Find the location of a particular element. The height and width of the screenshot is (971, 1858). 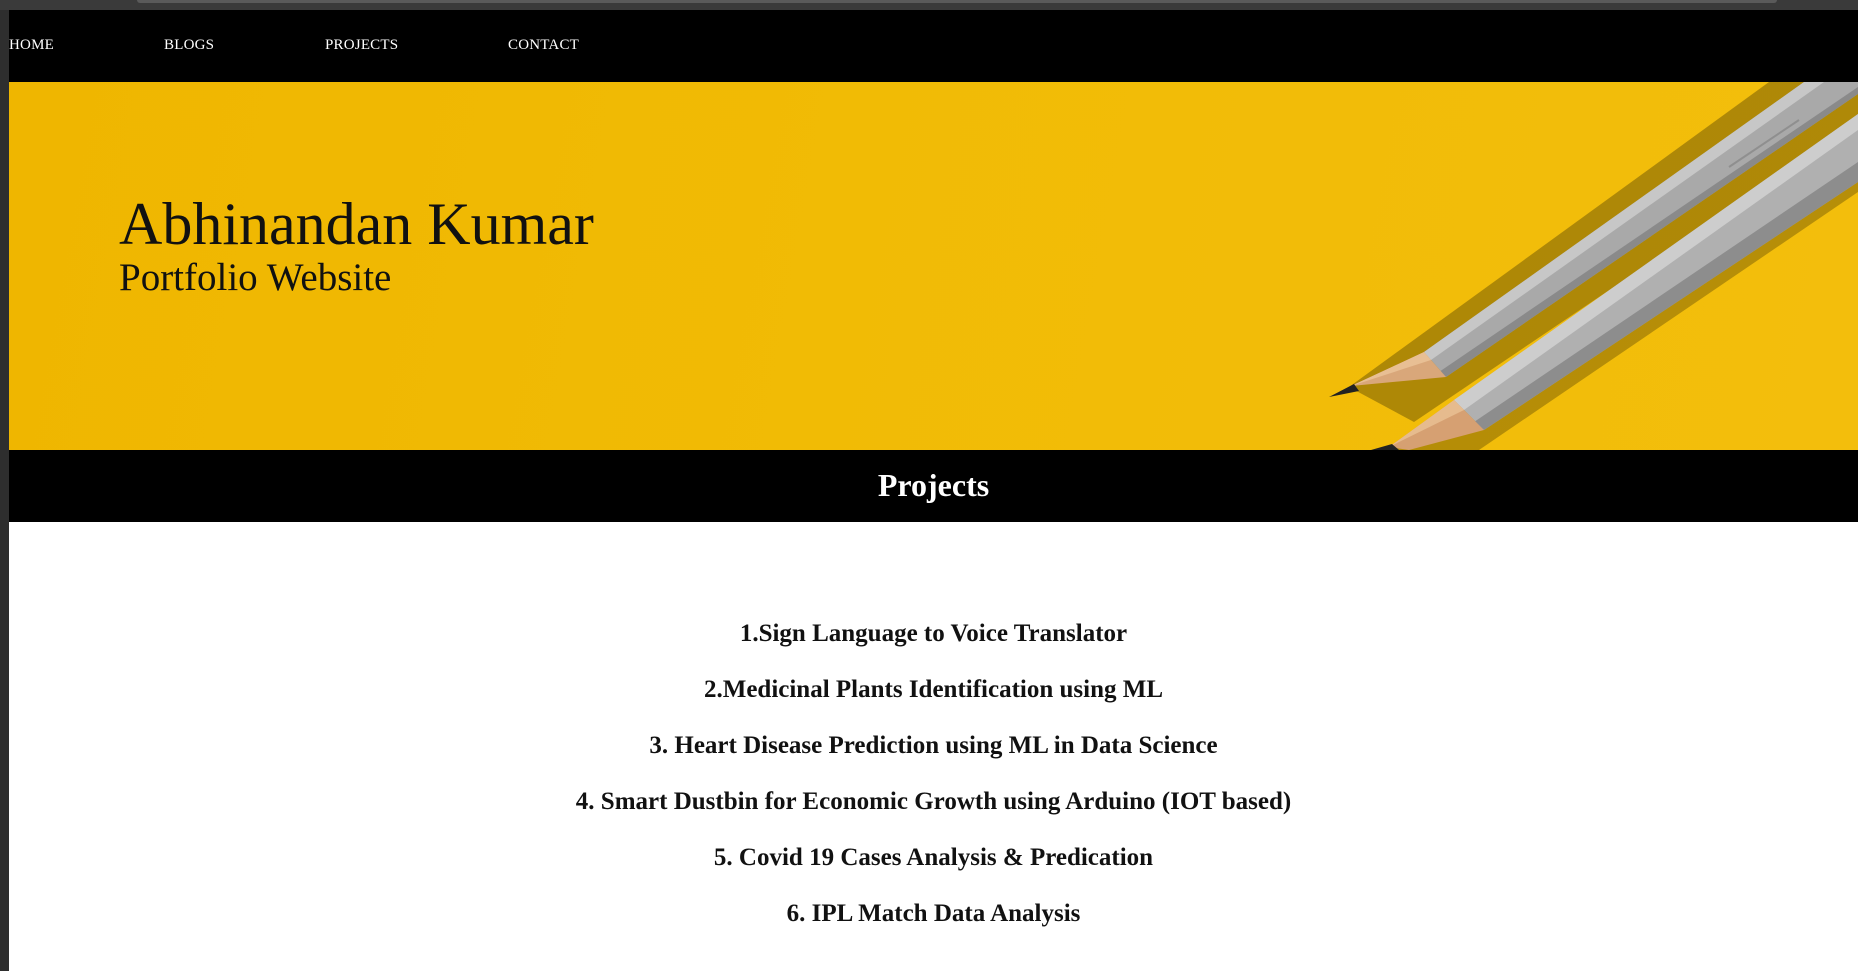

project-item: 5. Covid 19 Cases Analysis & Predication is located at coordinates (933, 857).